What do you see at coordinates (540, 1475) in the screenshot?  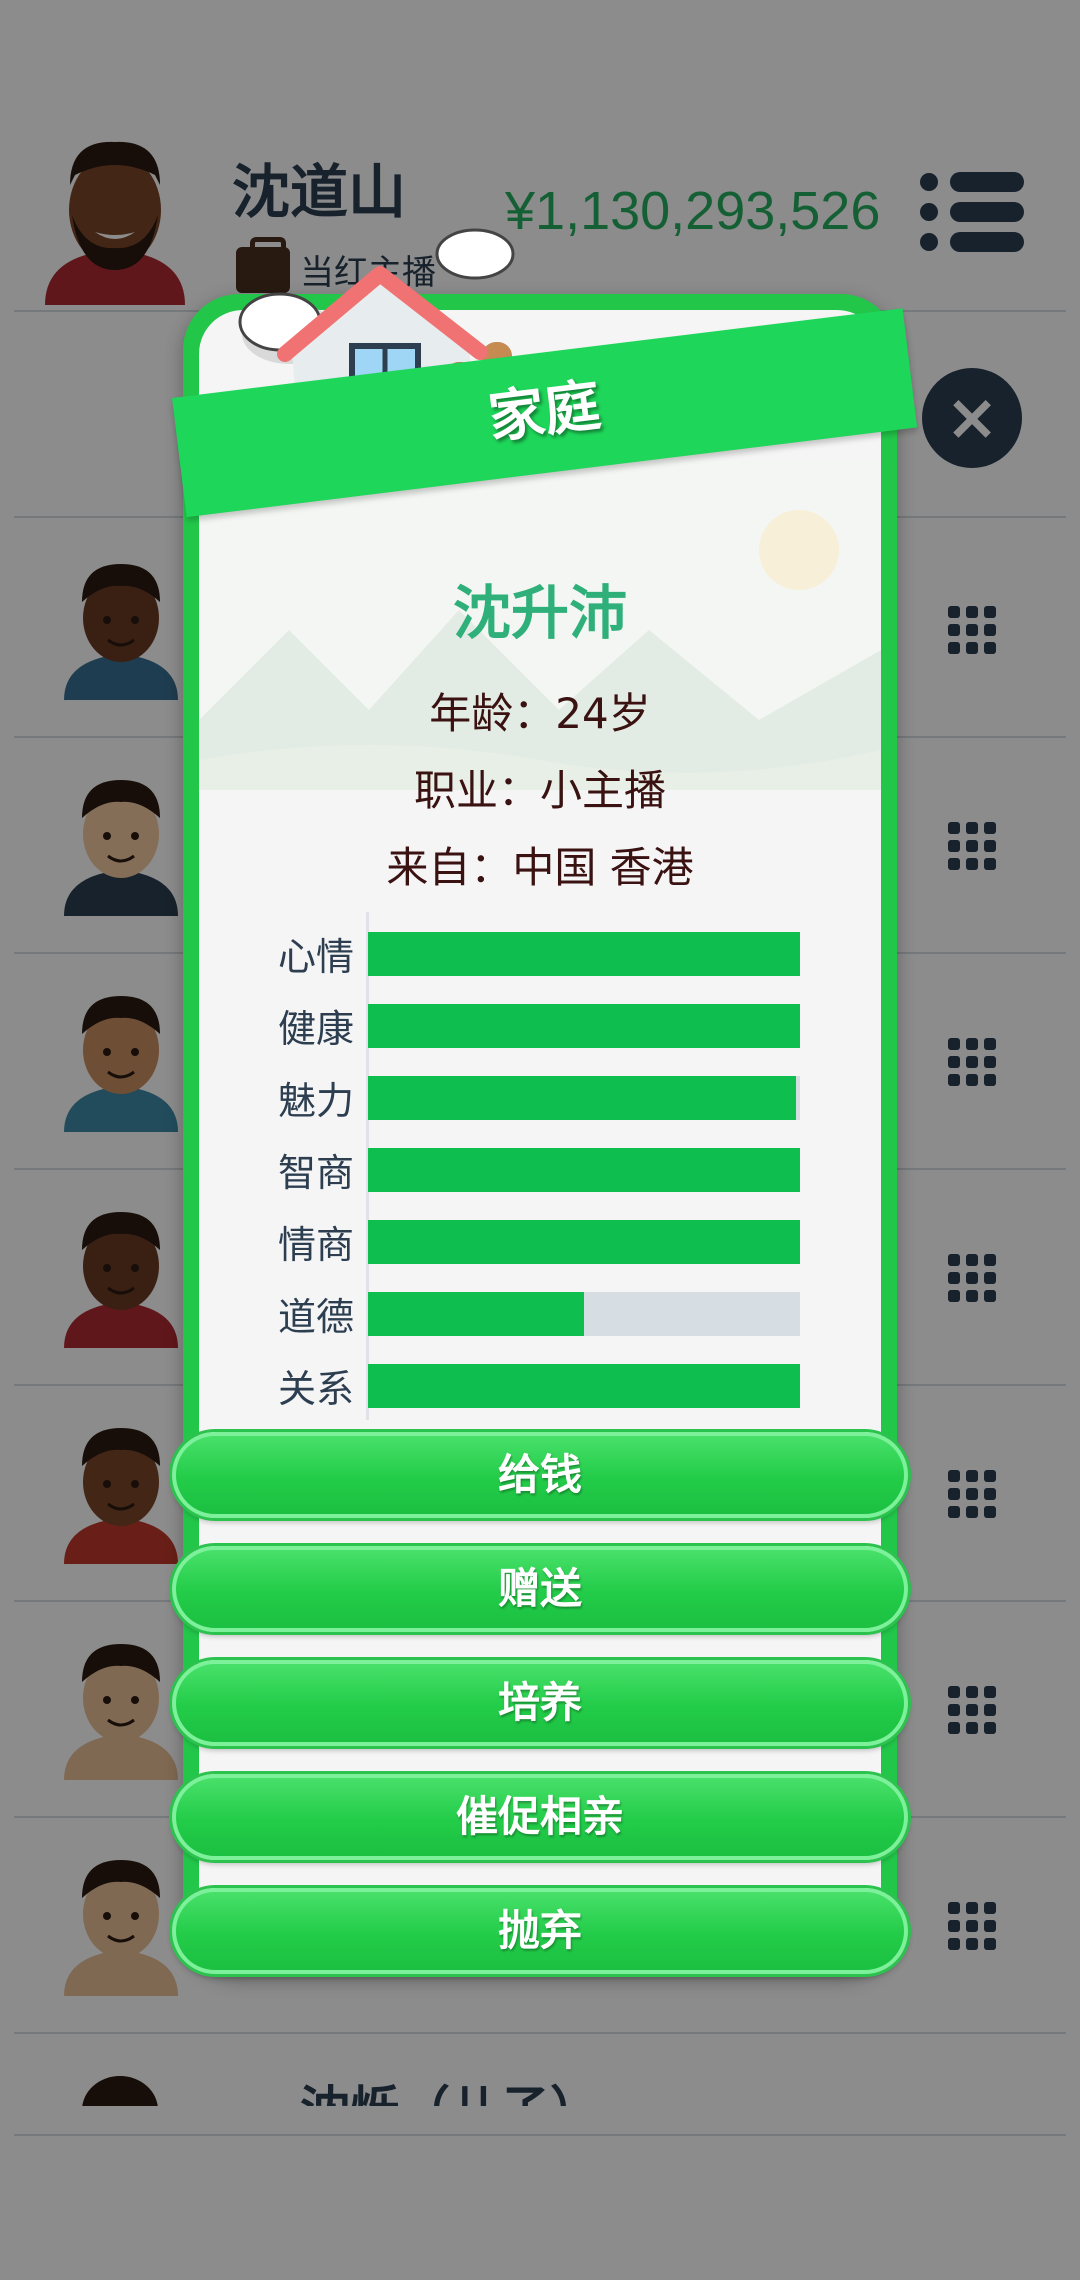 I see `give-money-button: 给钱` at bounding box center [540, 1475].